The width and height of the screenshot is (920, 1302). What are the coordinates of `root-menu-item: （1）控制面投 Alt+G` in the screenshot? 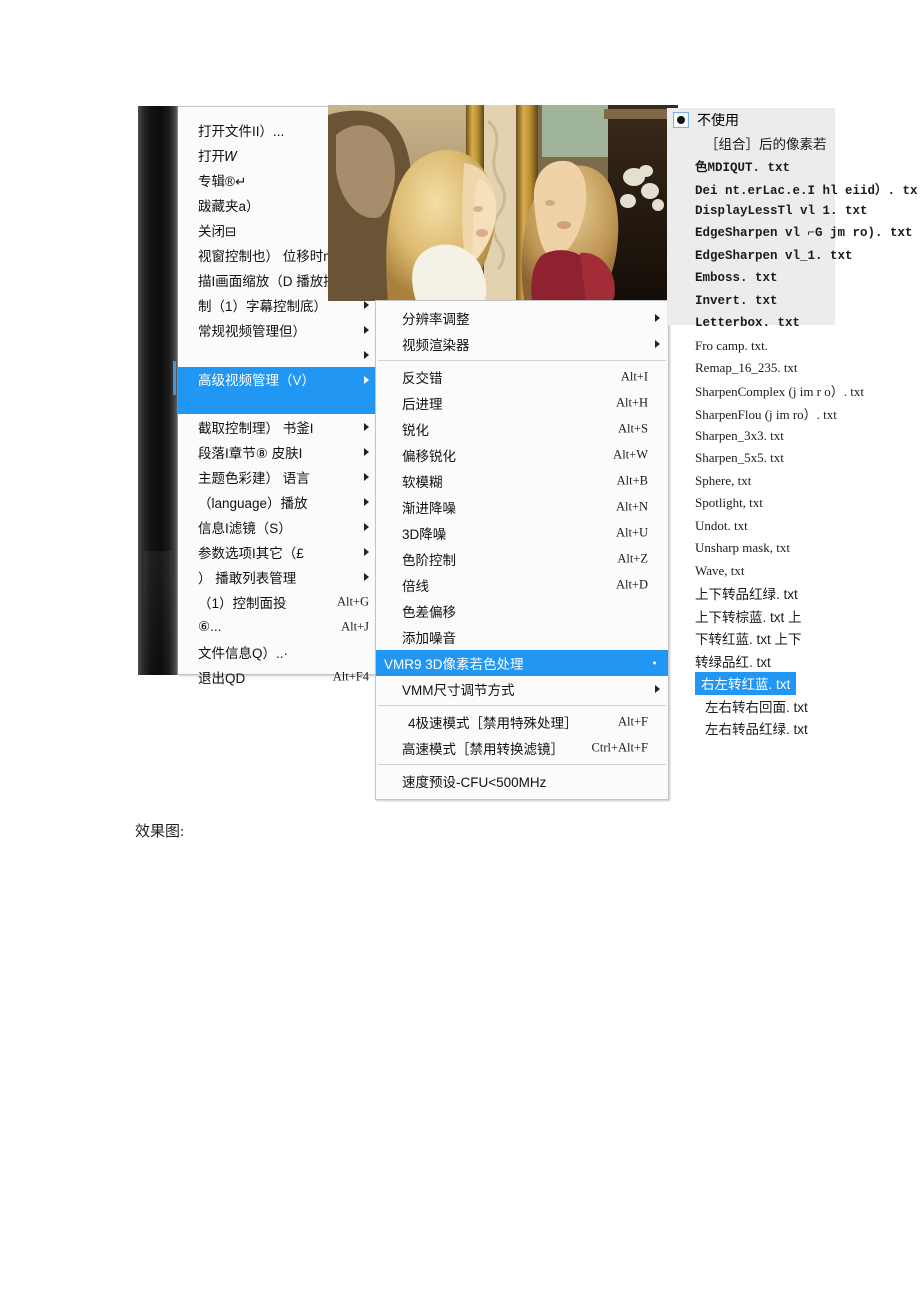 It's located at (277, 601).